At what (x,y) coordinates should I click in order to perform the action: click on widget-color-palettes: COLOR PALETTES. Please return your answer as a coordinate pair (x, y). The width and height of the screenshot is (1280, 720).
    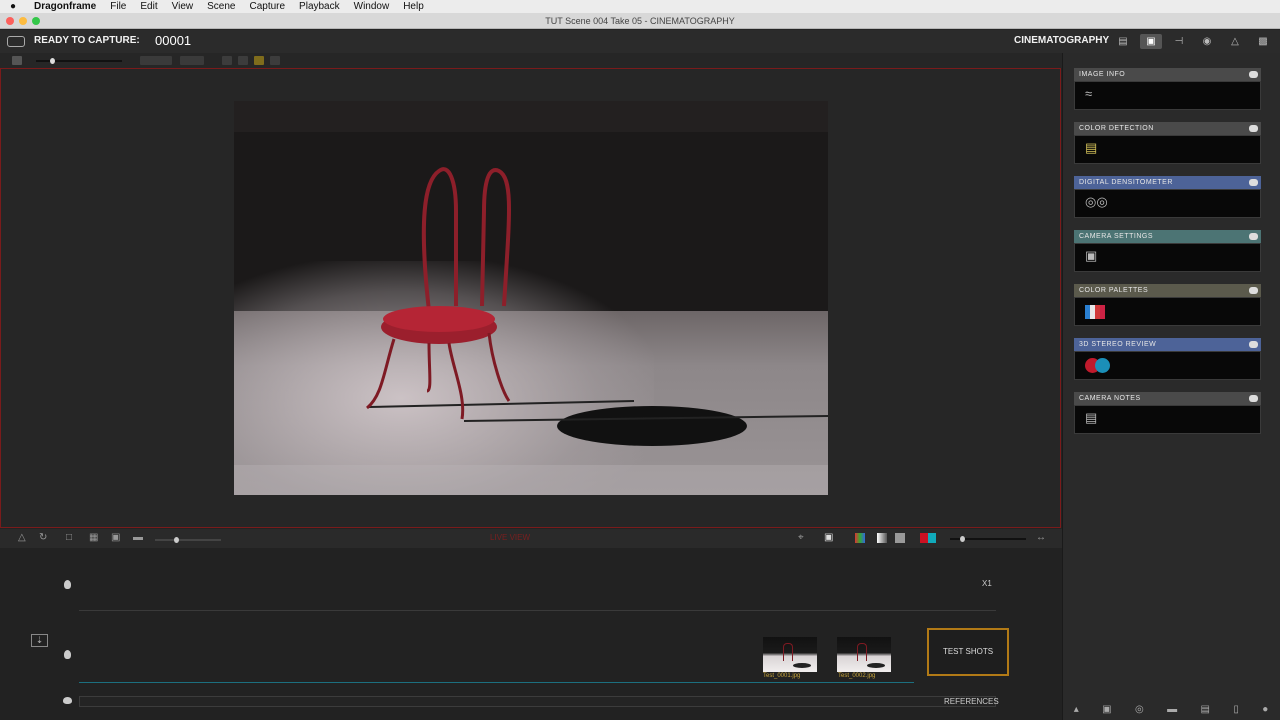
    Looking at the image, I should click on (1167, 305).